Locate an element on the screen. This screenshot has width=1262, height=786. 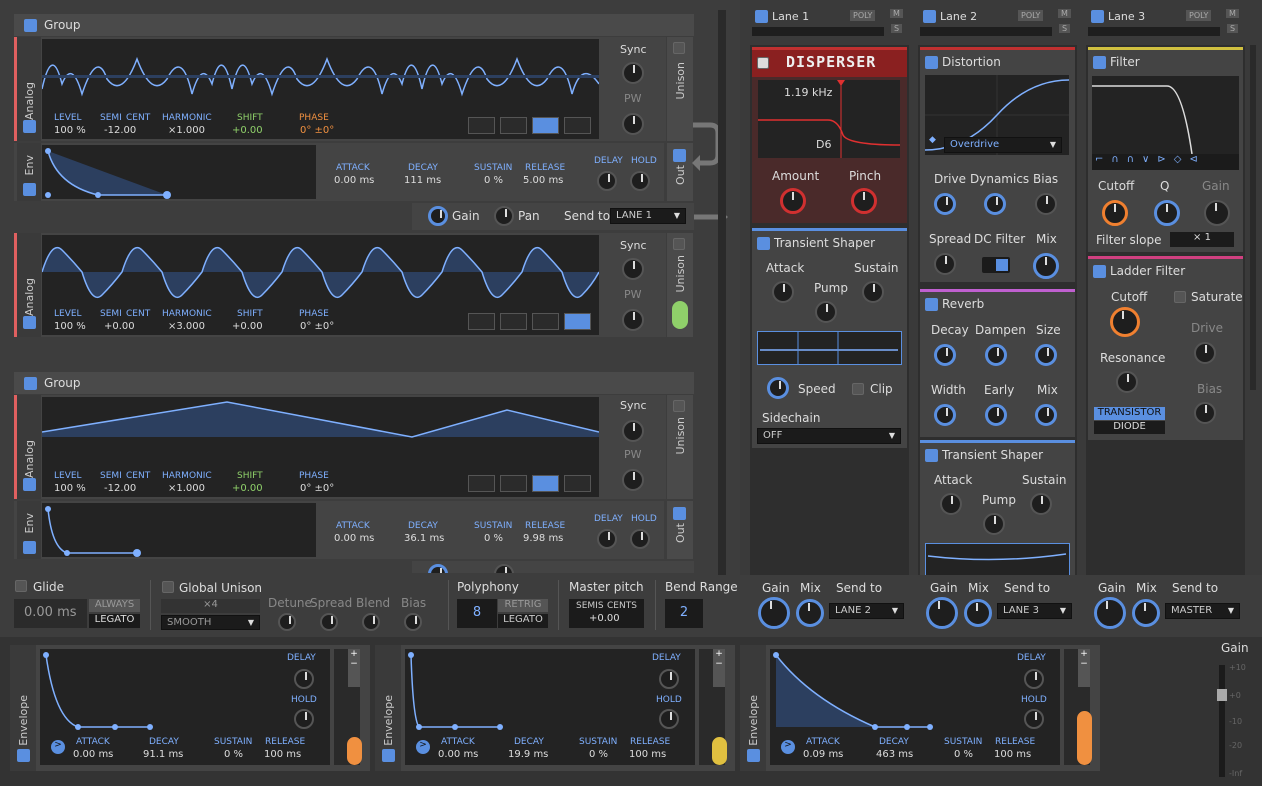
env2-attack-value: 0.00 ms is located at coordinates (354, 539).